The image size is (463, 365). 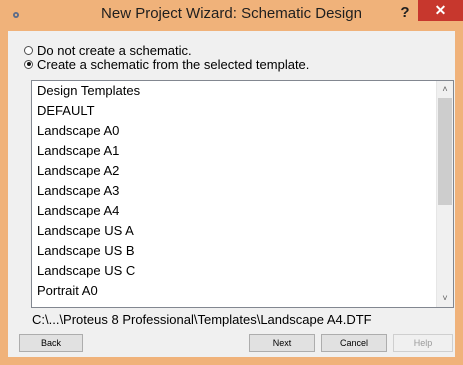 I want to click on list-item: Portrait A0, so click(x=67, y=291).